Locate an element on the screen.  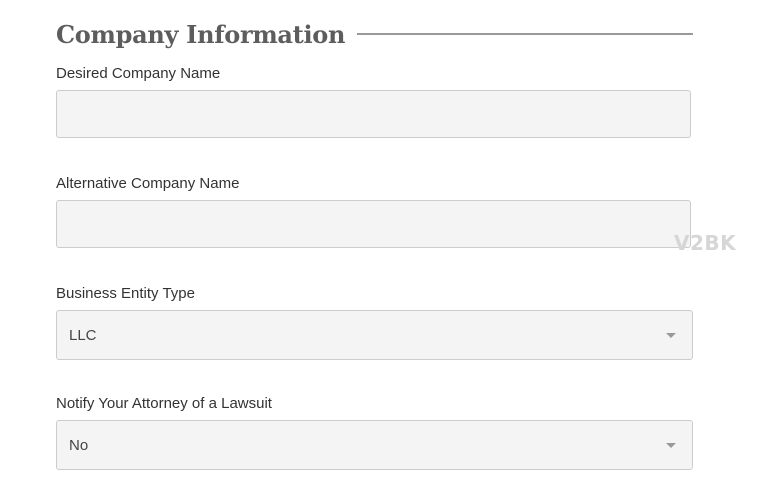
watermark-logo: V2BK is located at coordinates (705, 243).